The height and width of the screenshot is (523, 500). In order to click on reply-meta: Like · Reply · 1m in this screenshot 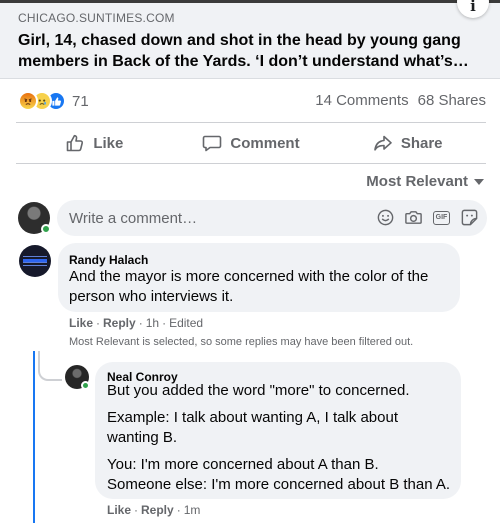, I will do `click(153, 510)`.